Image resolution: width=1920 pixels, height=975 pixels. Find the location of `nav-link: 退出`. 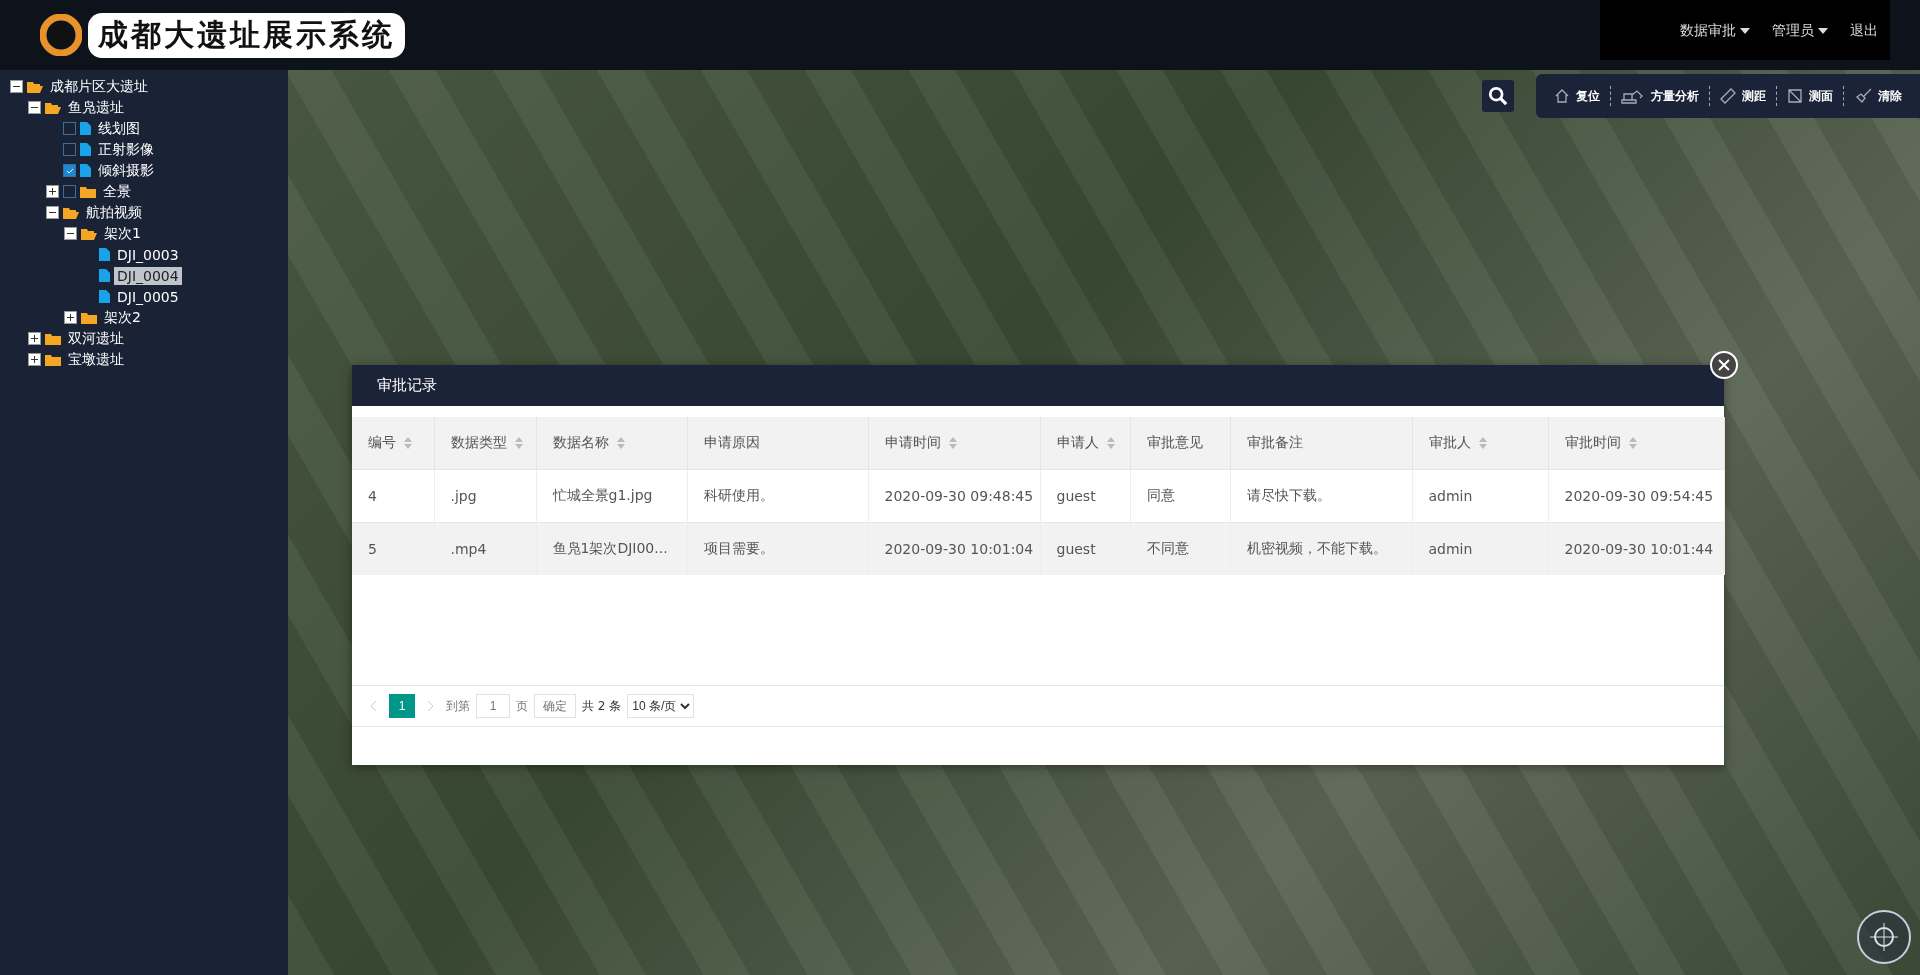

nav-link: 退出 is located at coordinates (1864, 31).